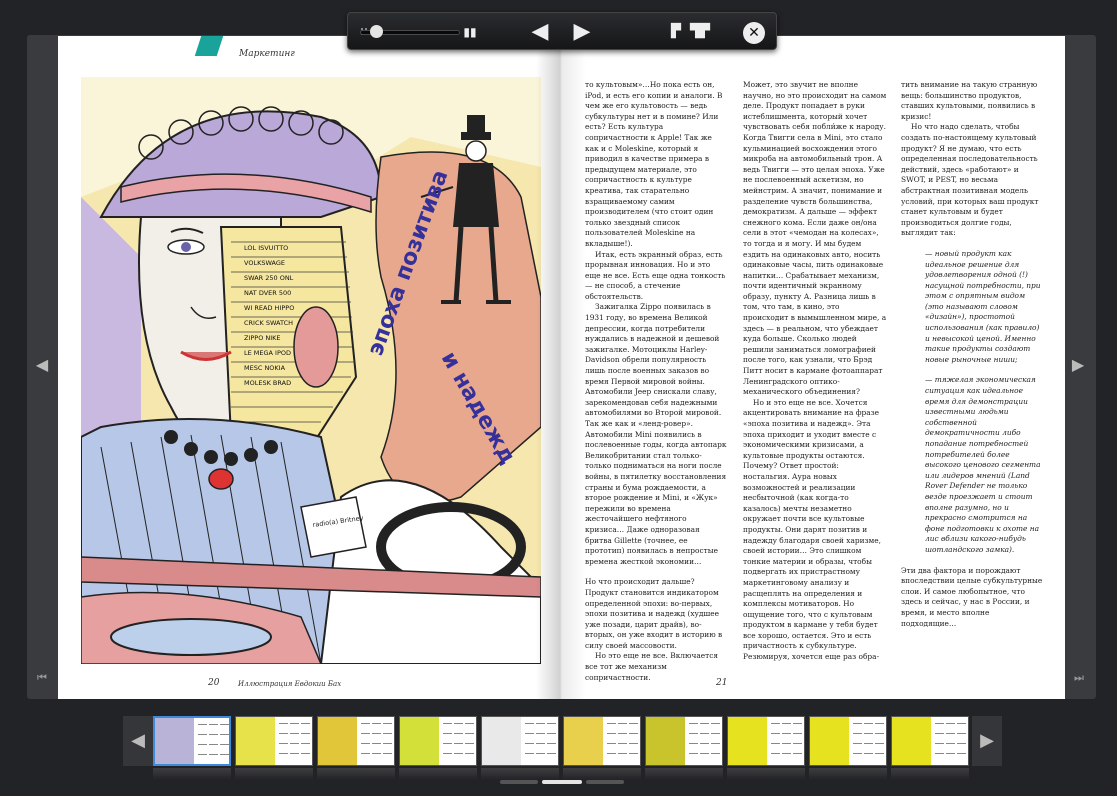  I want to click on face-words: LOL ISVUITTO, so click(266, 248).